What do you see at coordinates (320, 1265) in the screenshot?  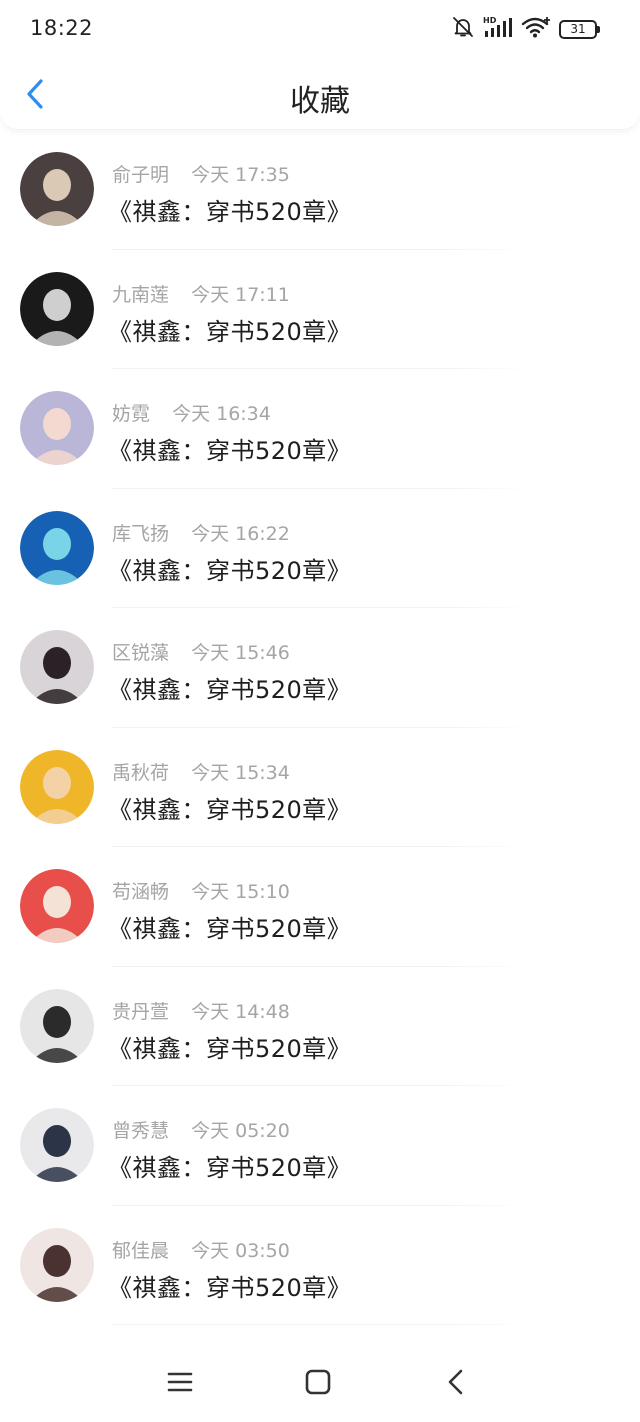 I see `list-item: 郁佳晨 今天 03:50 《祺鑫：穿书520章》` at bounding box center [320, 1265].